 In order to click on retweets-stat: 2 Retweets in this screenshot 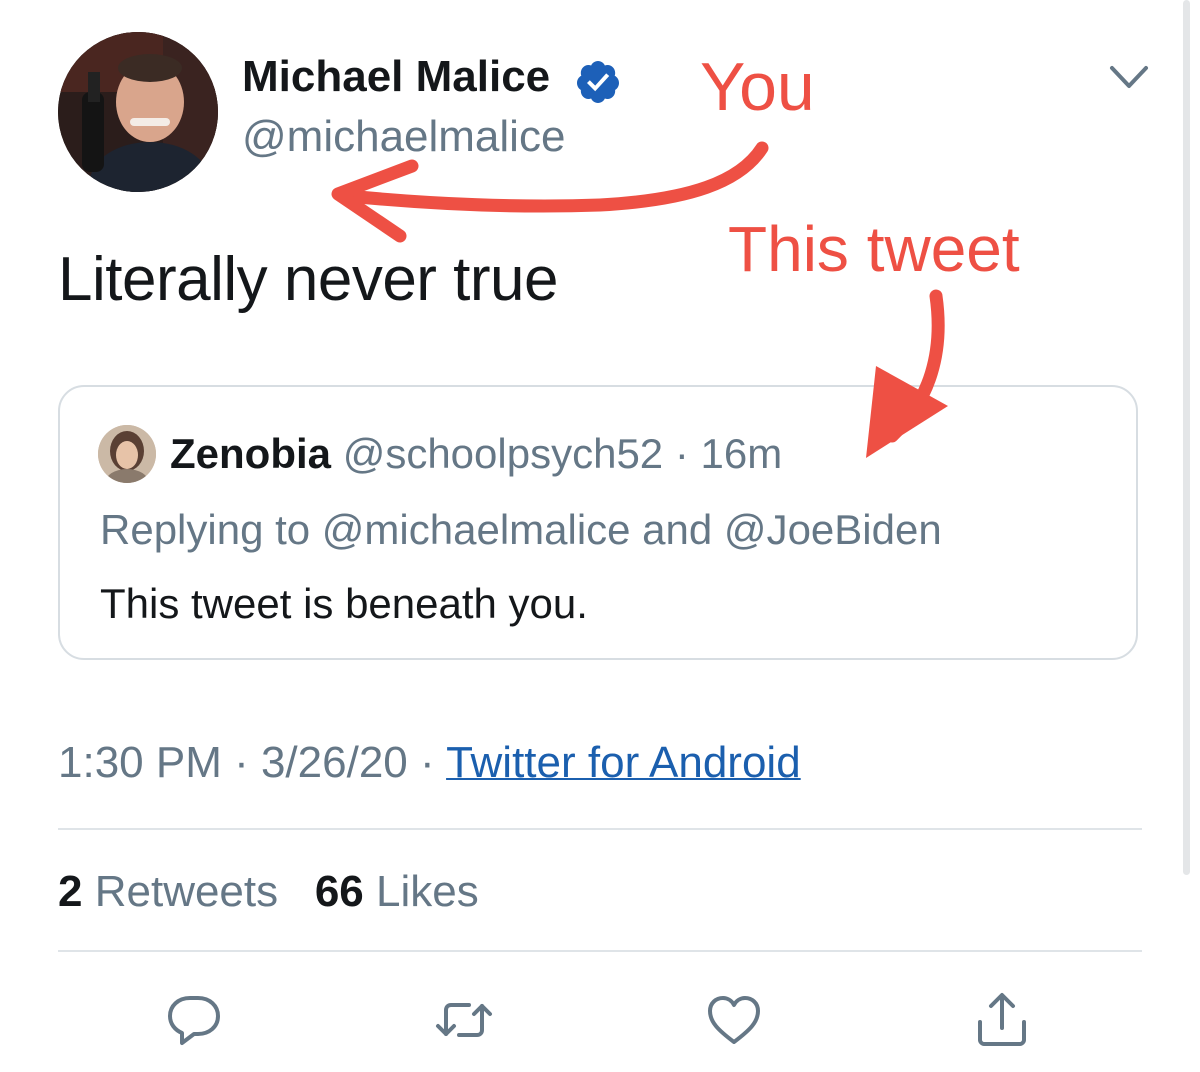, I will do `click(168, 891)`.